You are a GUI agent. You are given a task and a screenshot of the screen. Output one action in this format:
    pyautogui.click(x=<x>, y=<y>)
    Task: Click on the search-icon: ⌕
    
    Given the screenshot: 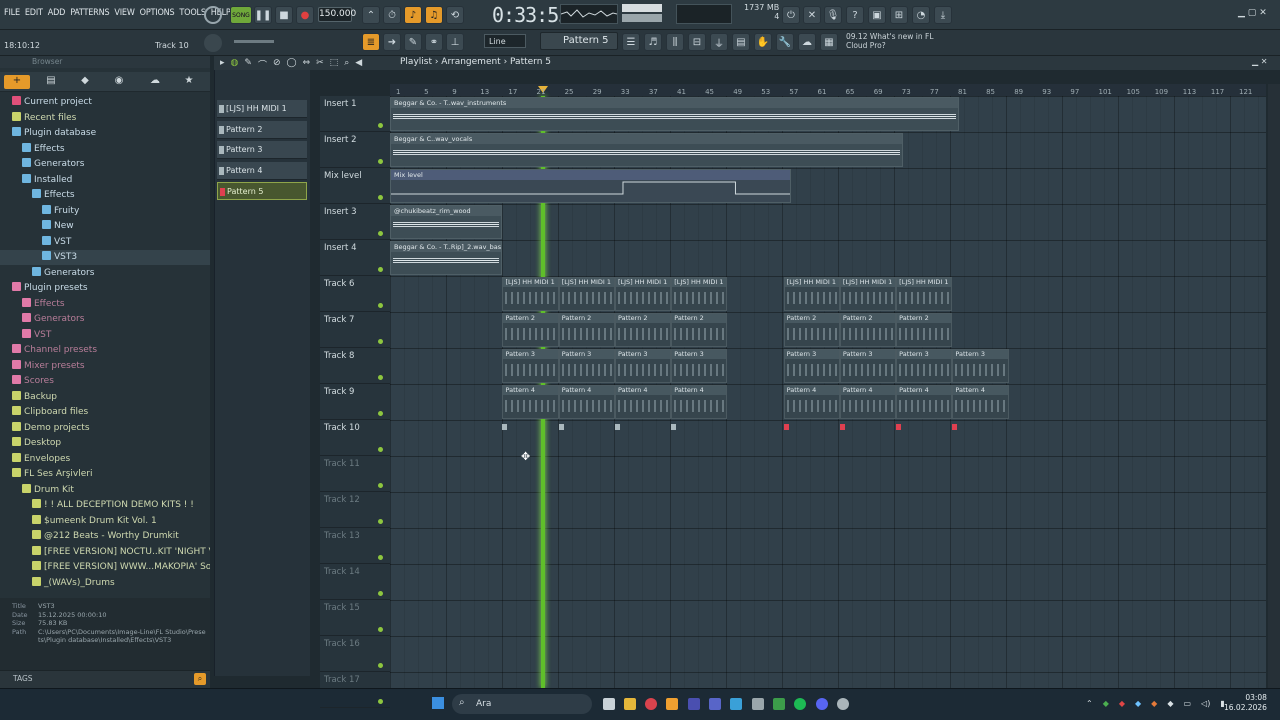 What is the action you would take?
    pyautogui.click(x=200, y=679)
    